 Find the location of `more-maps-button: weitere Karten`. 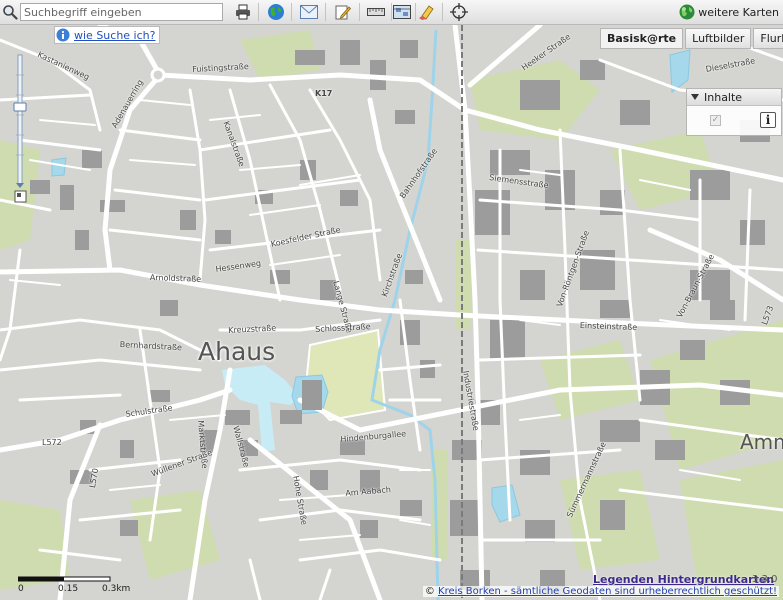

more-maps-button: weitere Karten is located at coordinates (729, 12).